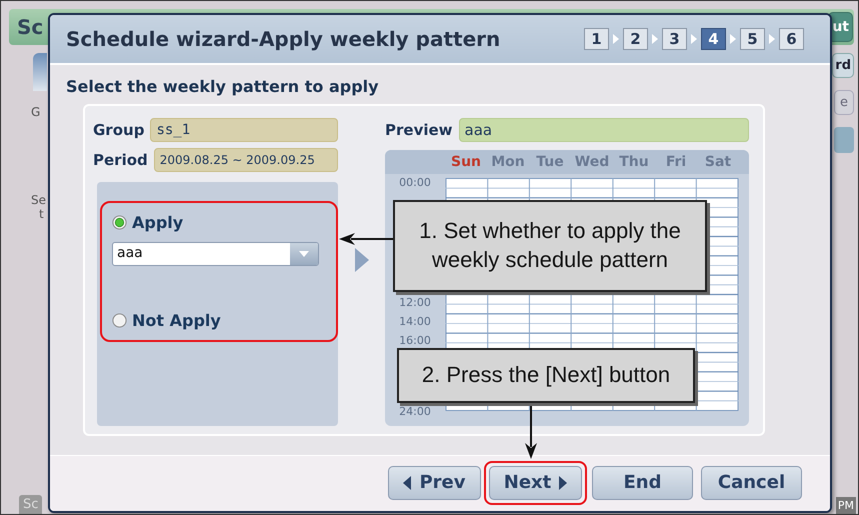 This screenshot has width=859, height=515. Describe the element at coordinates (415, 303) in the screenshot. I see `time-label: 12:00` at that location.